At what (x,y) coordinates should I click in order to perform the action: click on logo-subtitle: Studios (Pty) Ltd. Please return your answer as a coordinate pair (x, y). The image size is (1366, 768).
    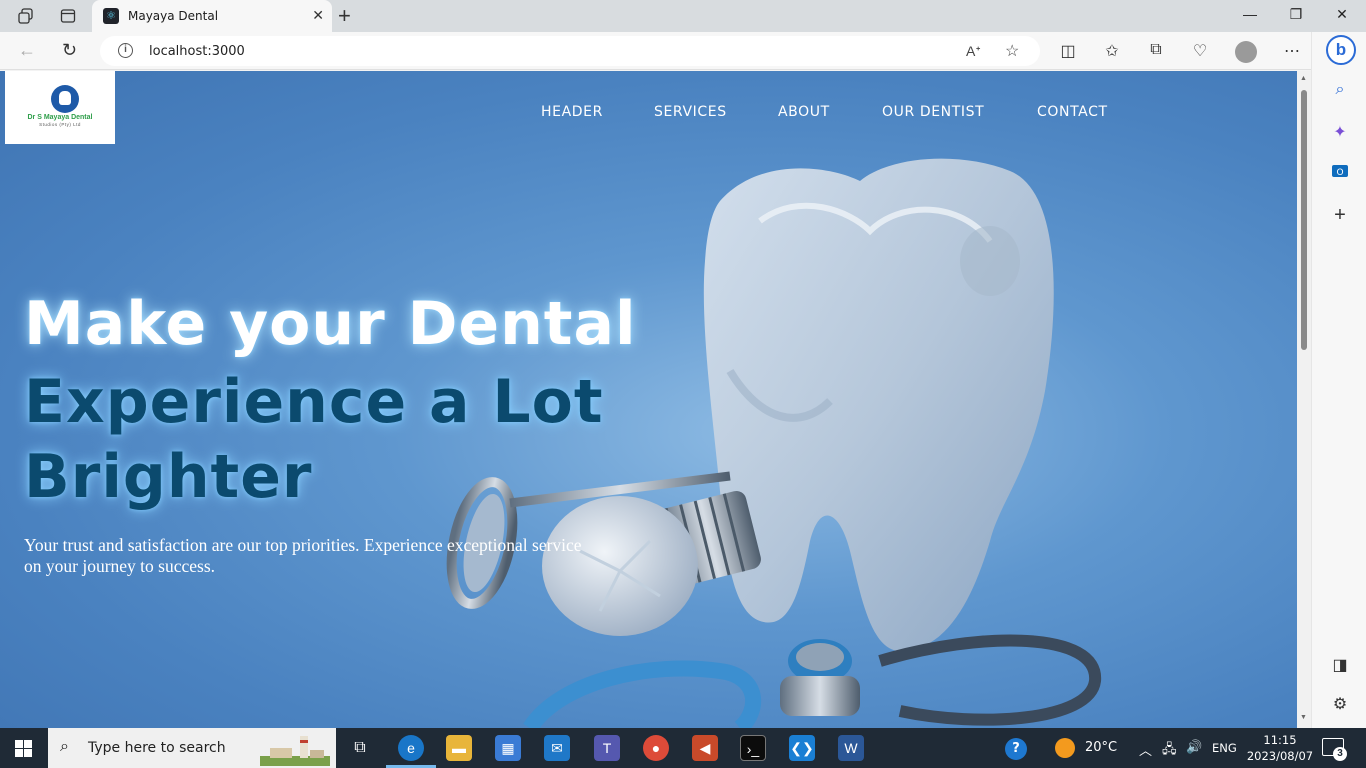
    Looking at the image, I should click on (60, 124).